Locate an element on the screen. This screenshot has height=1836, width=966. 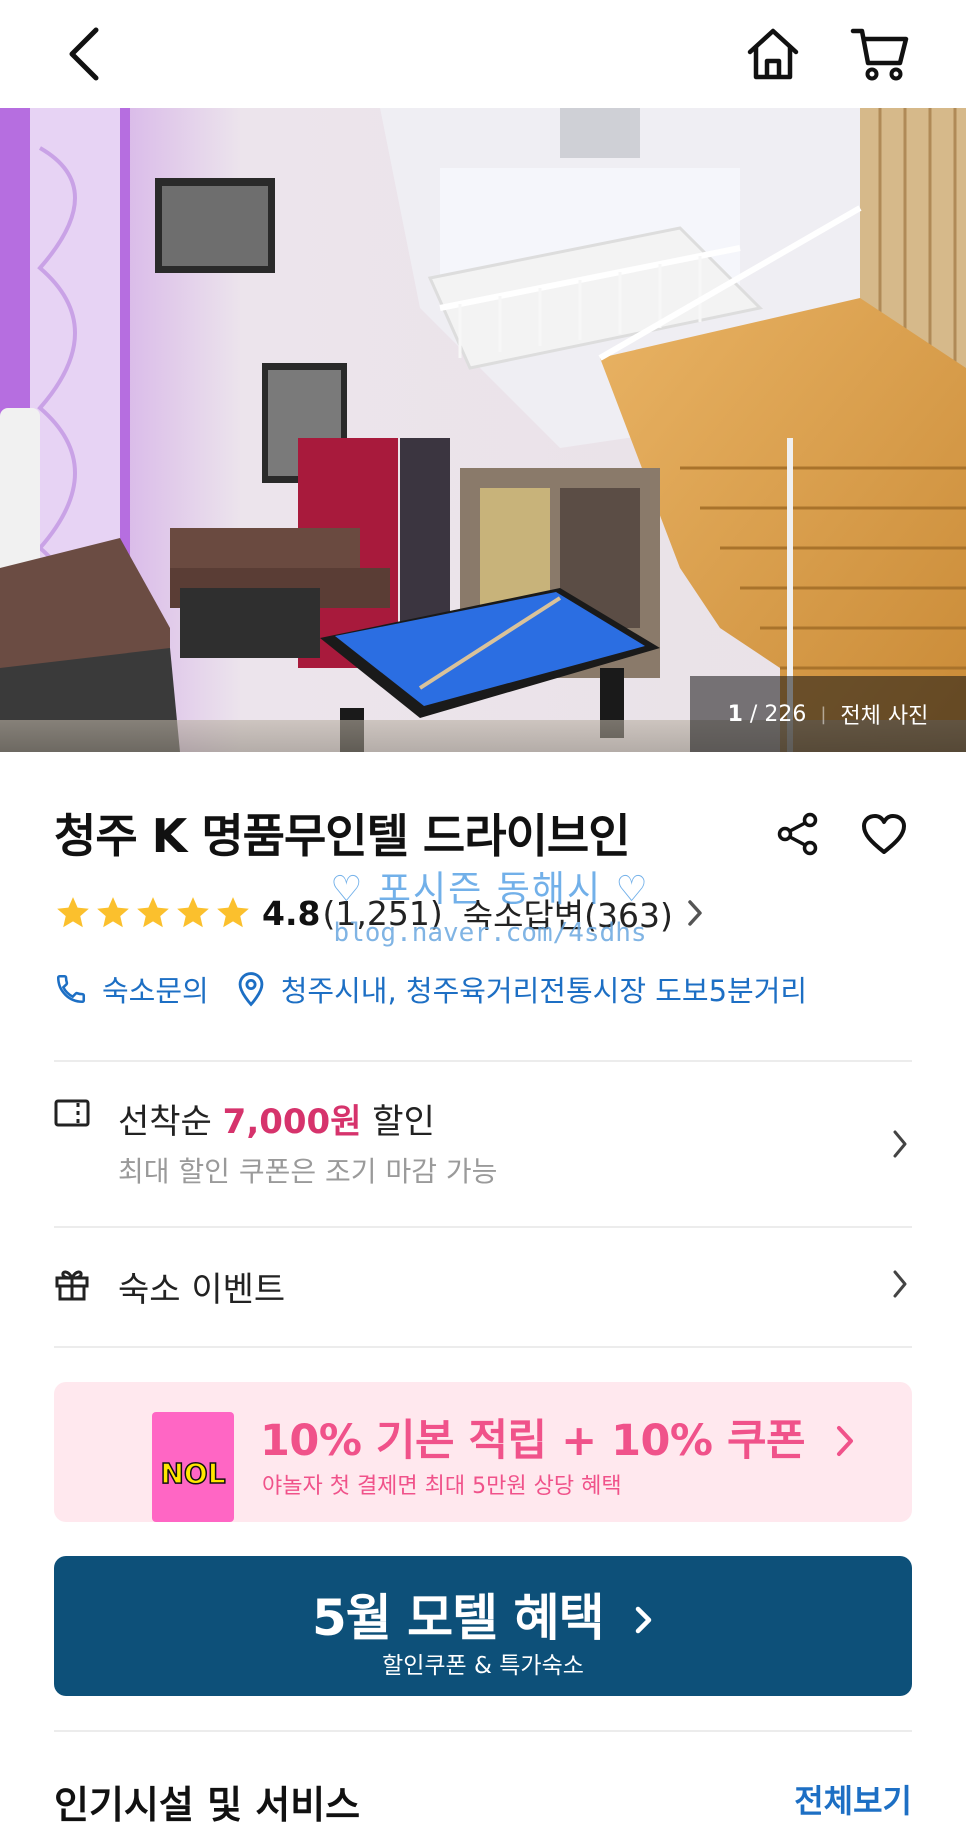
banner-headline: 5월 모텔 혜택 is located at coordinates (483, 1614).